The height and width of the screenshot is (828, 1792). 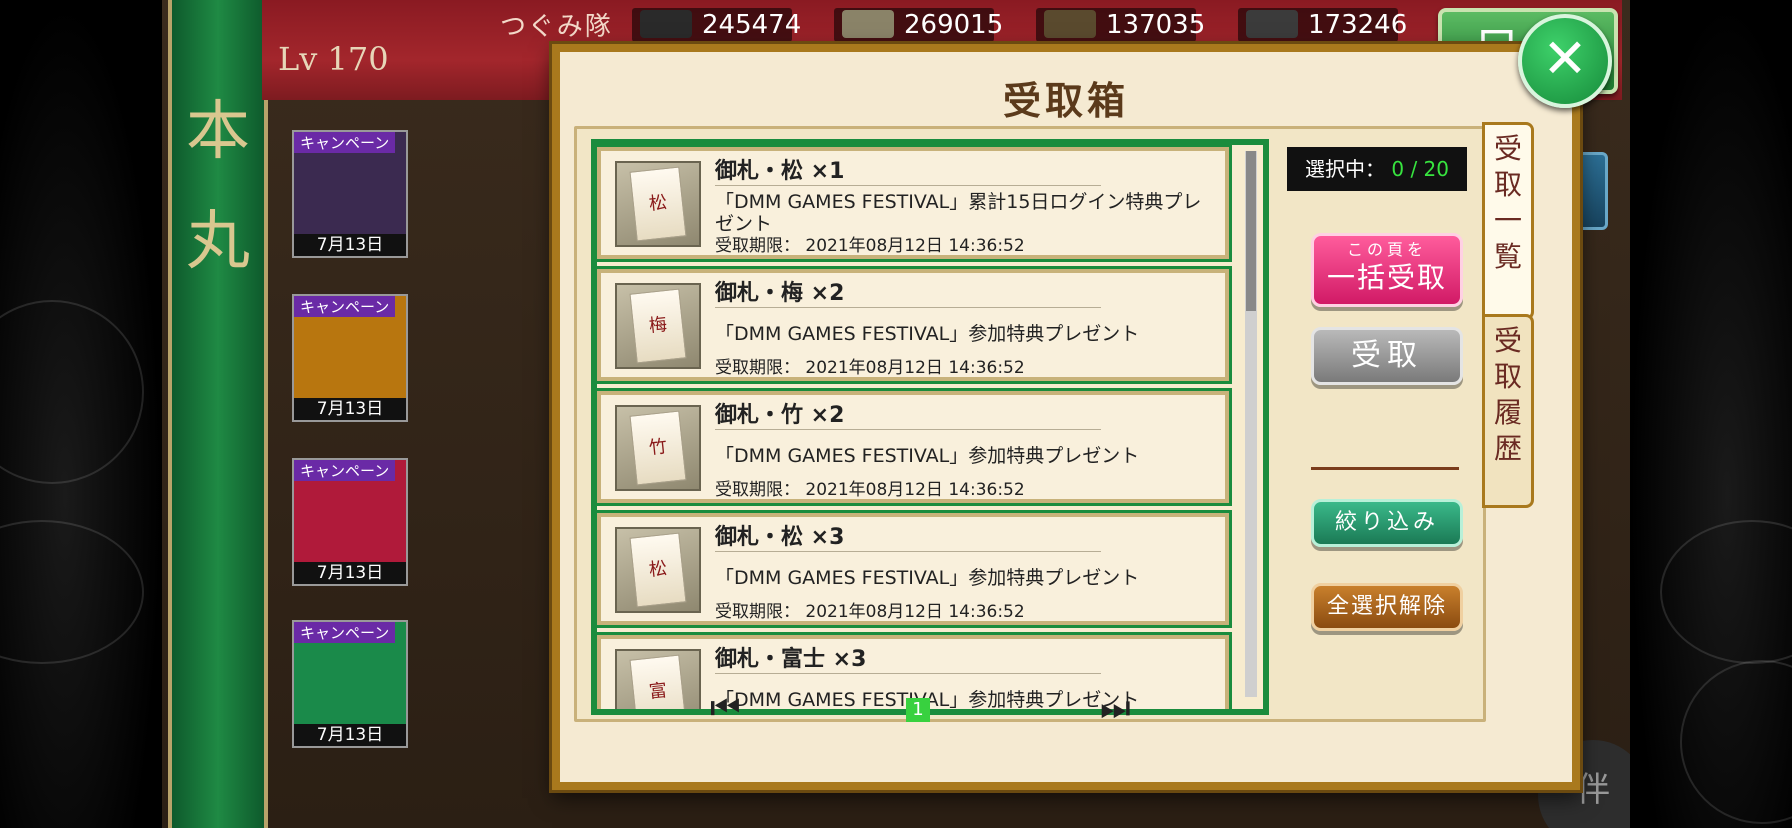 I want to click on cooling-material-icon, so click(x=1070, y=24).